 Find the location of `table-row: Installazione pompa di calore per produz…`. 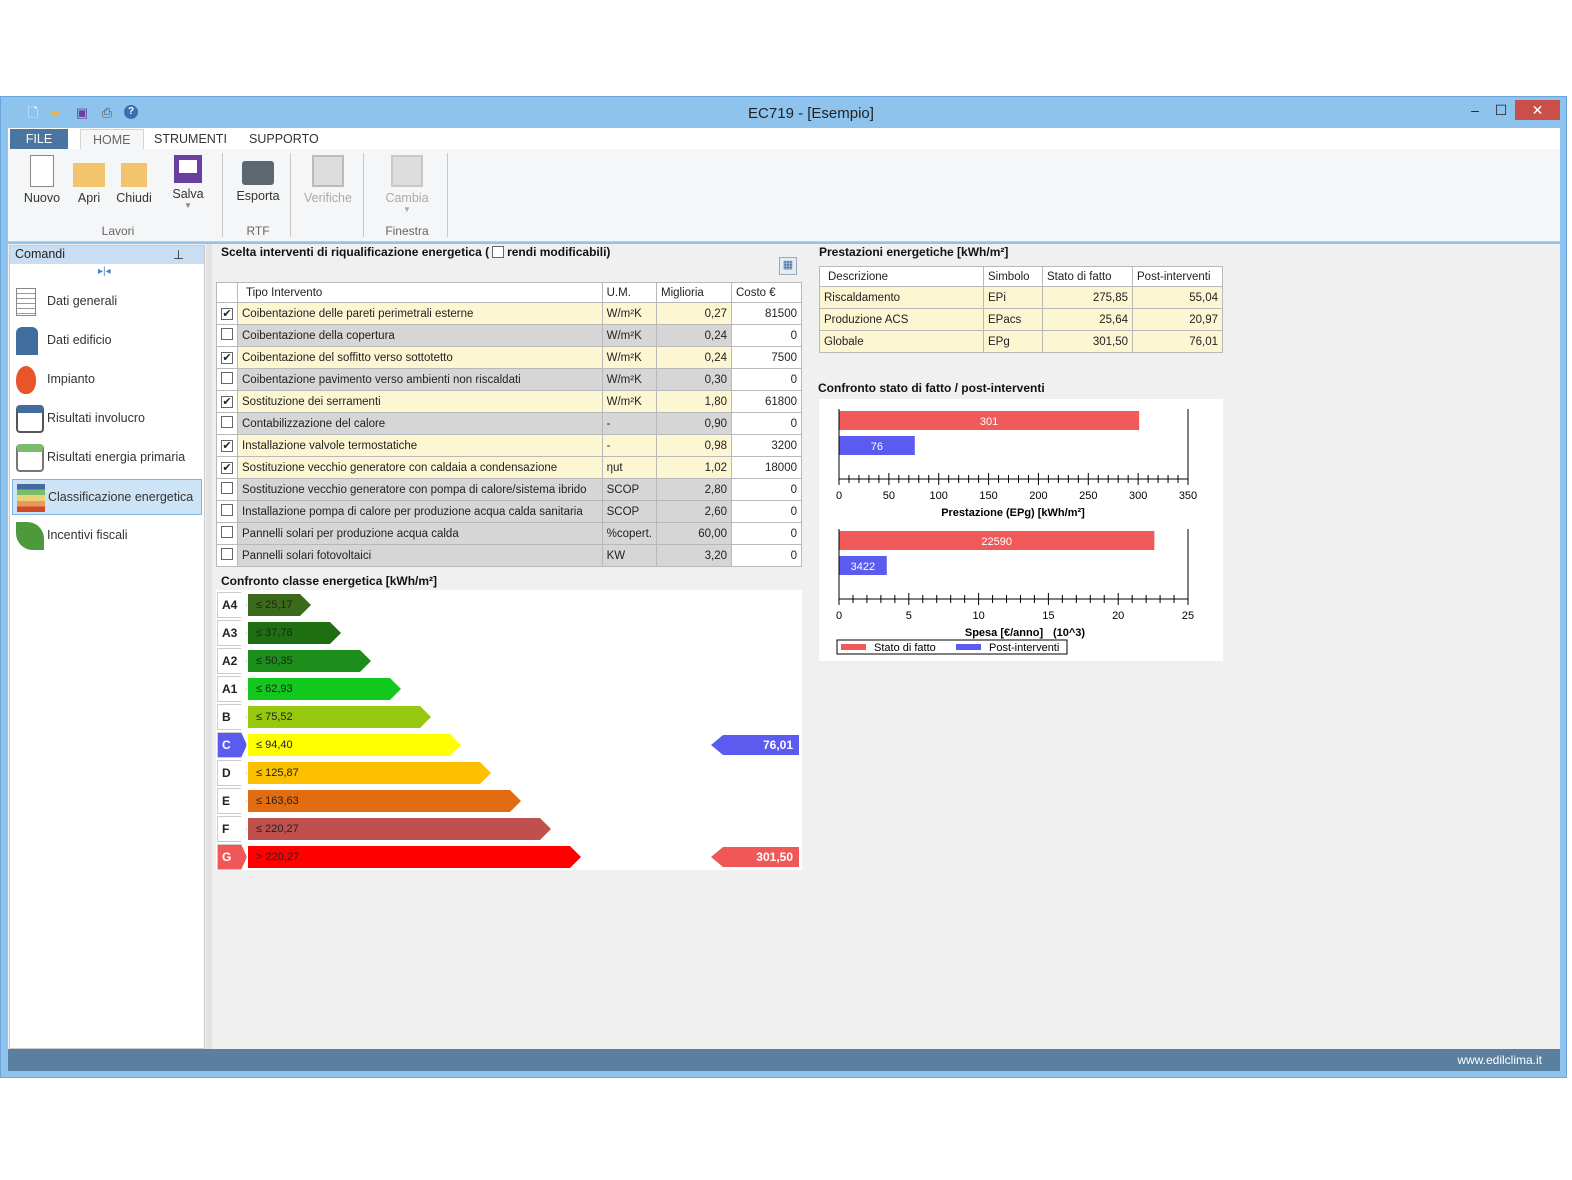

table-row: Installazione pompa di calore per produz… is located at coordinates (509, 511).